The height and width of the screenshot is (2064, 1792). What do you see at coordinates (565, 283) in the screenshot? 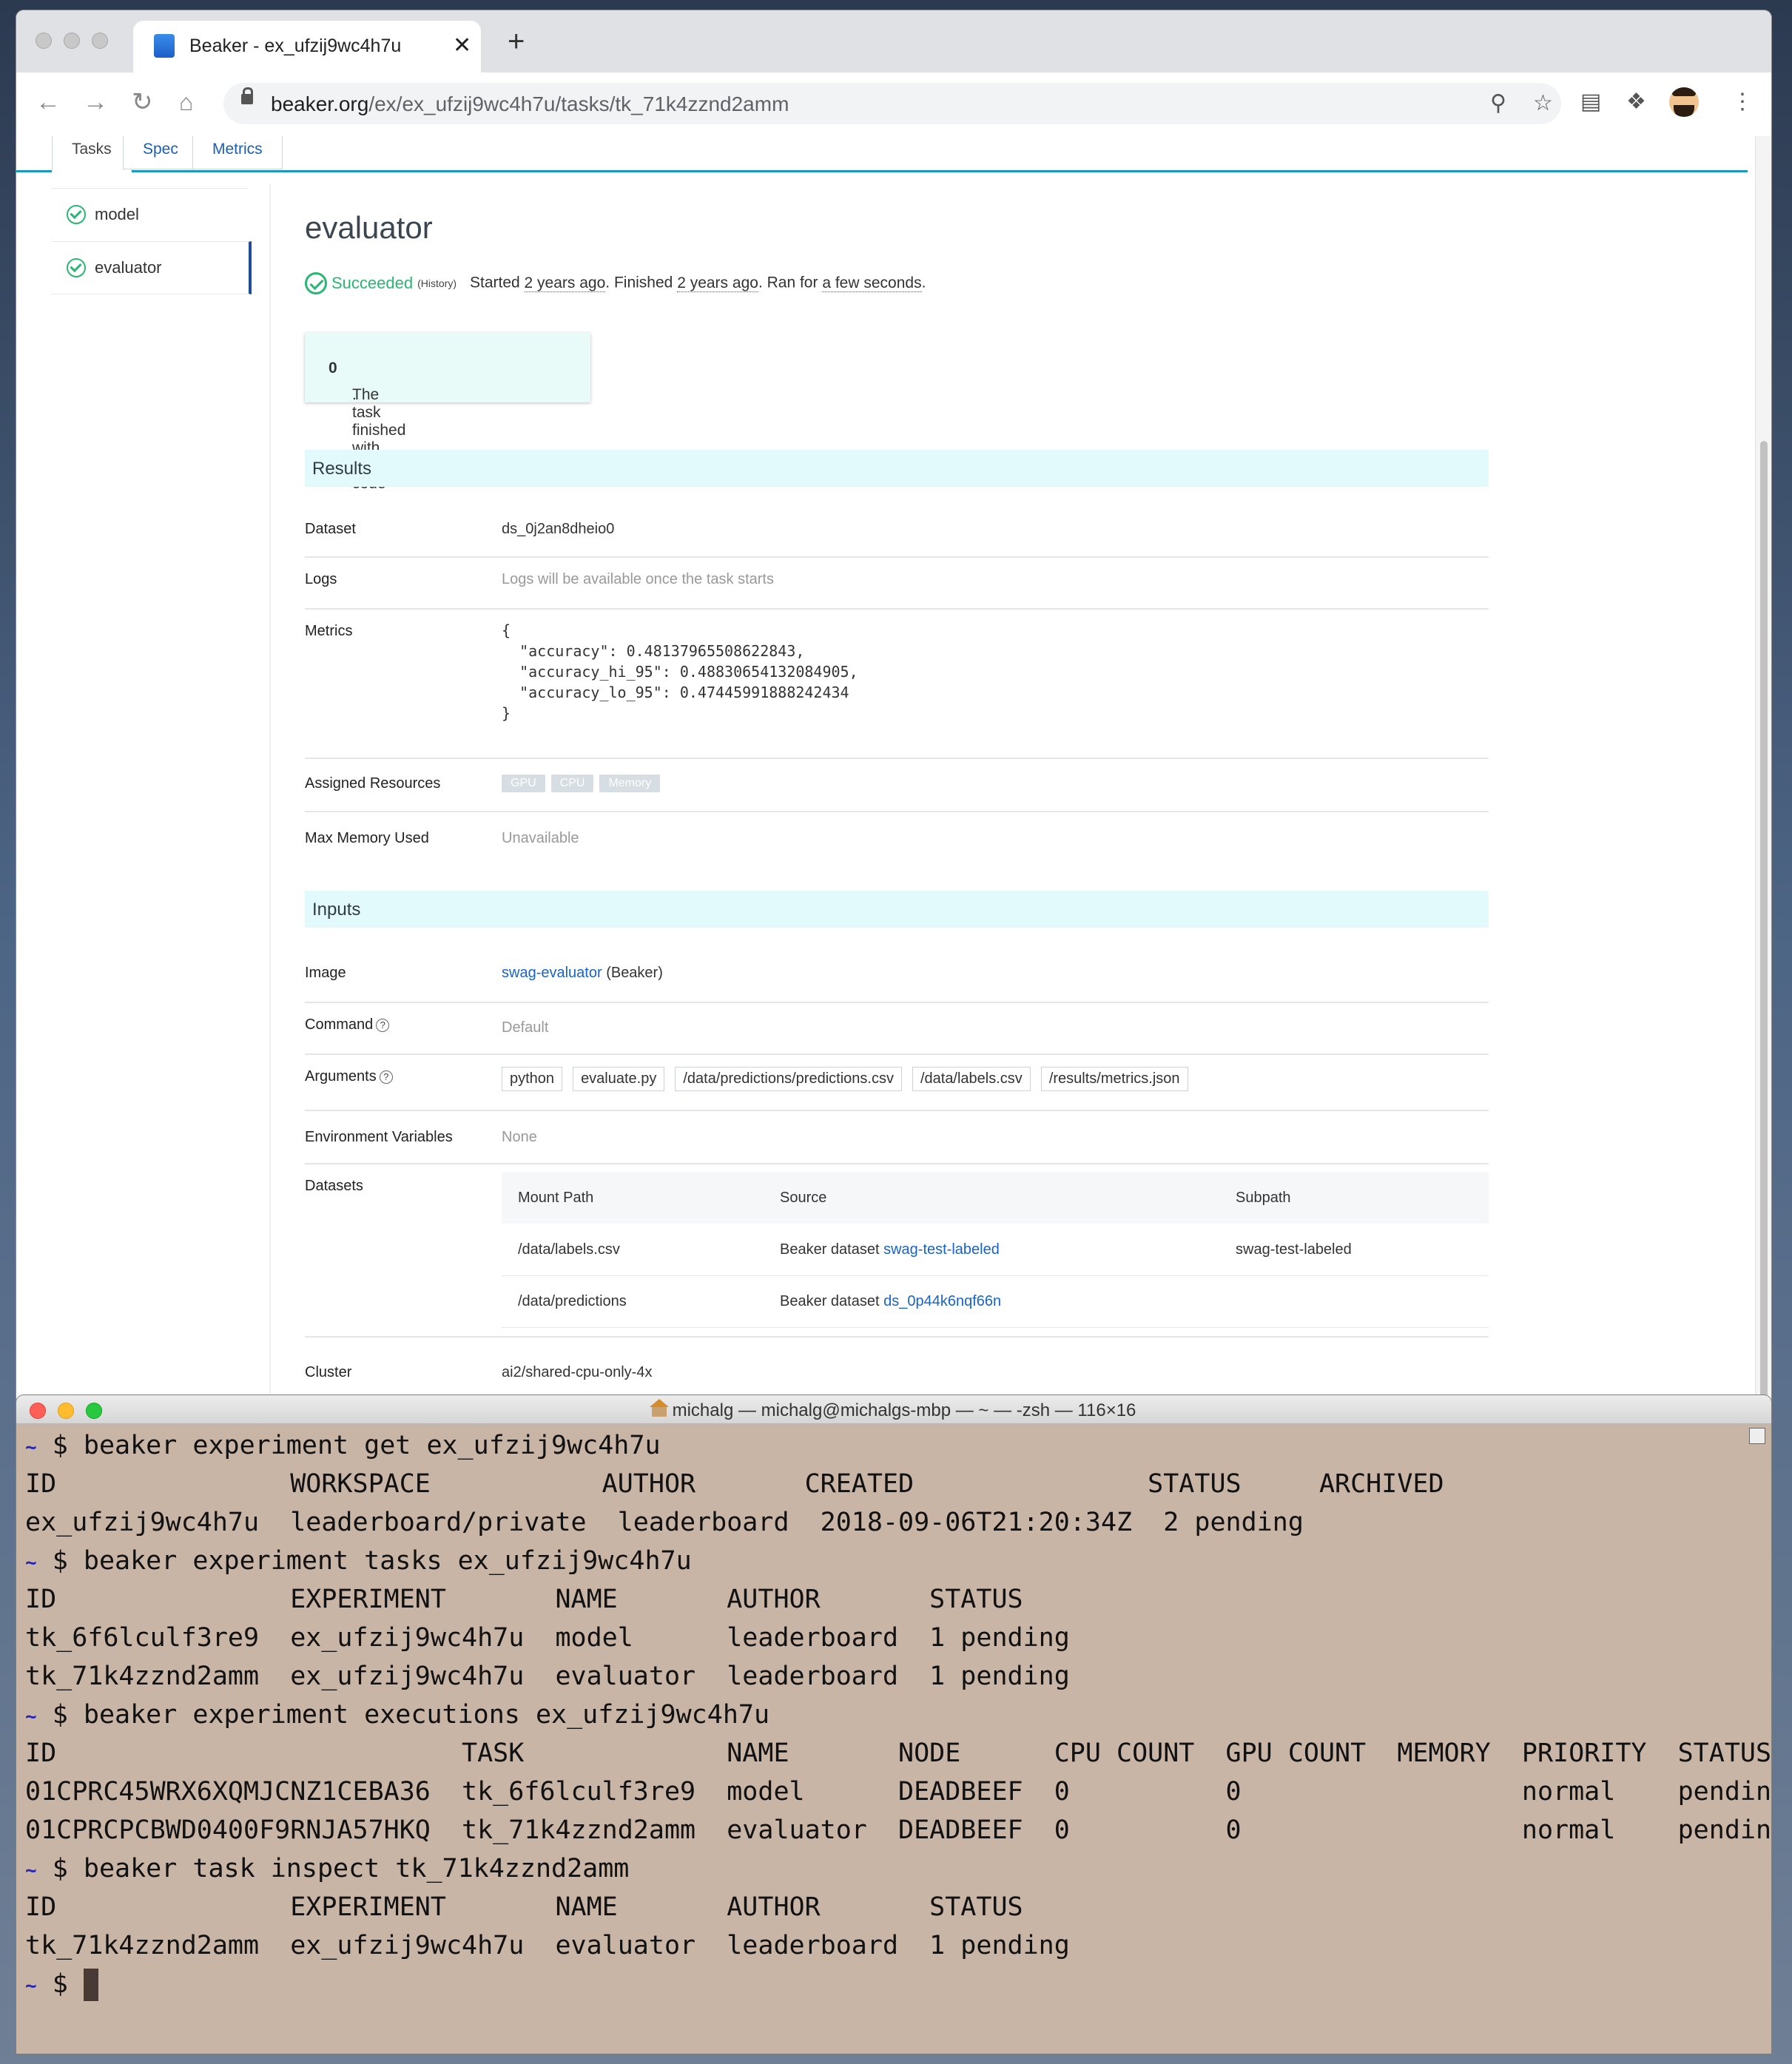
I see `started-time: 2 years ago` at bounding box center [565, 283].